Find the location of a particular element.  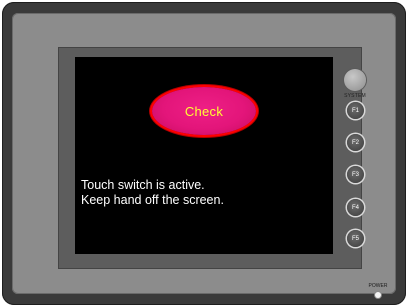

message-line-2: Keep hand off the screen. is located at coordinates (152, 200).